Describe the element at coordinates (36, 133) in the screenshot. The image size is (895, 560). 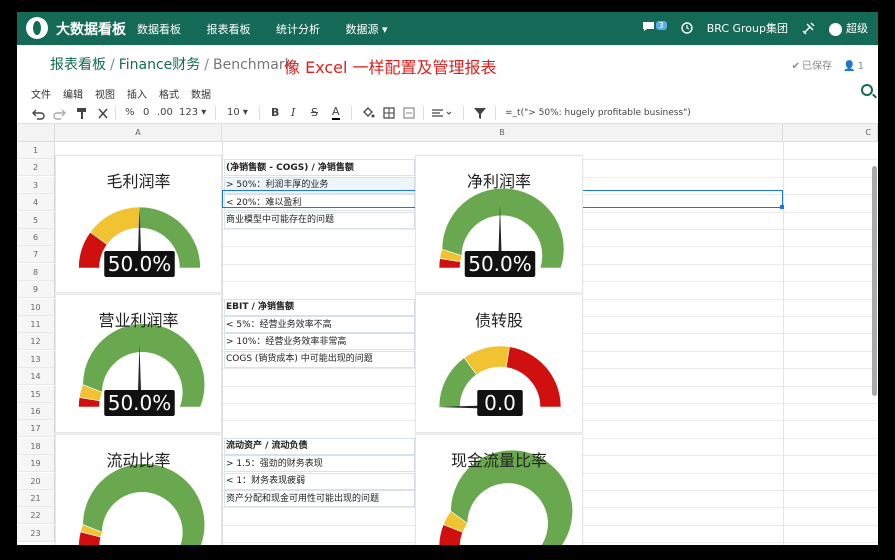
I see `corner-header` at that location.